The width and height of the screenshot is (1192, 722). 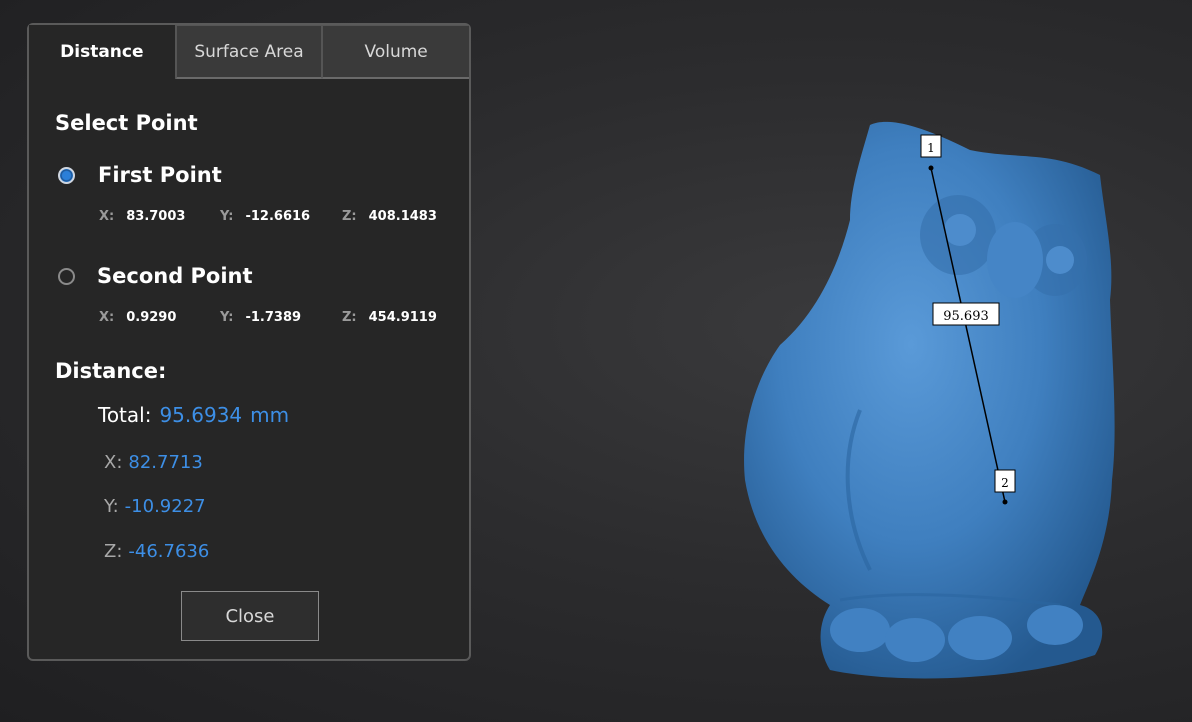 I want to click on marker-2-label: 2, so click(x=1005, y=483).